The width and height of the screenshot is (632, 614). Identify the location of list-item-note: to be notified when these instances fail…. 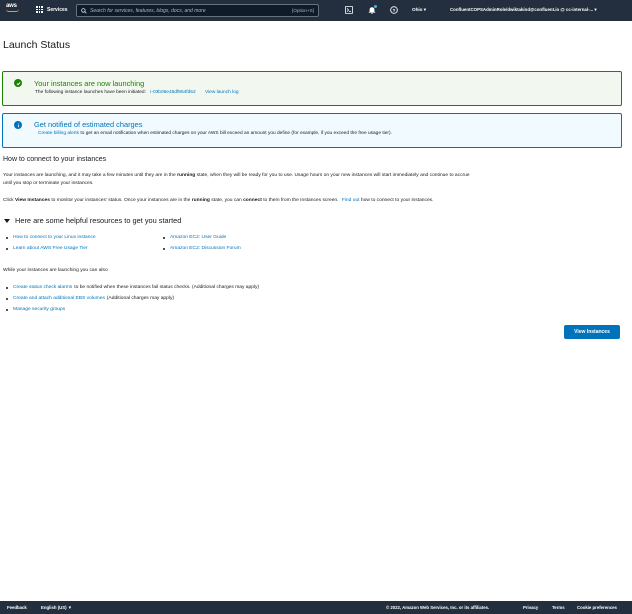
(167, 287).